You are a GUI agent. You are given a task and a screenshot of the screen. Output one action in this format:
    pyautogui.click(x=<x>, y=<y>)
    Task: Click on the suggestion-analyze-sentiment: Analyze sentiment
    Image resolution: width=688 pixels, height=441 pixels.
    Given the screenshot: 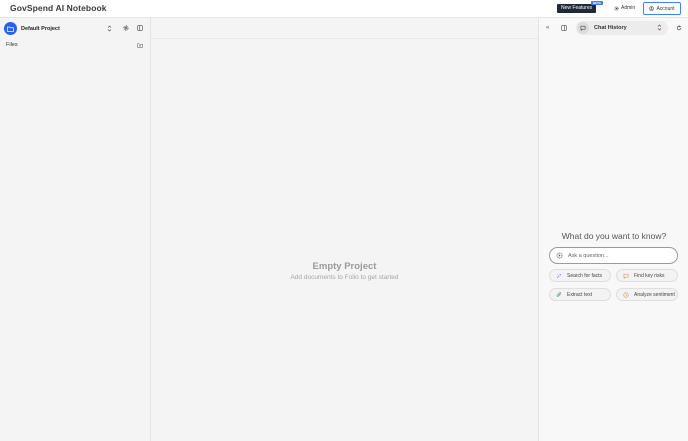 What is the action you would take?
    pyautogui.click(x=647, y=294)
    